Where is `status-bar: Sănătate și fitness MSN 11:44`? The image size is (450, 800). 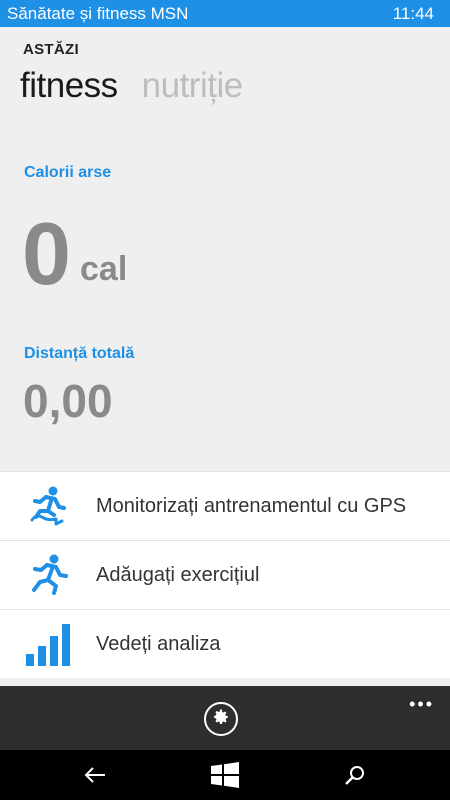
status-bar: Sănătate și fitness MSN 11:44 is located at coordinates (225, 13).